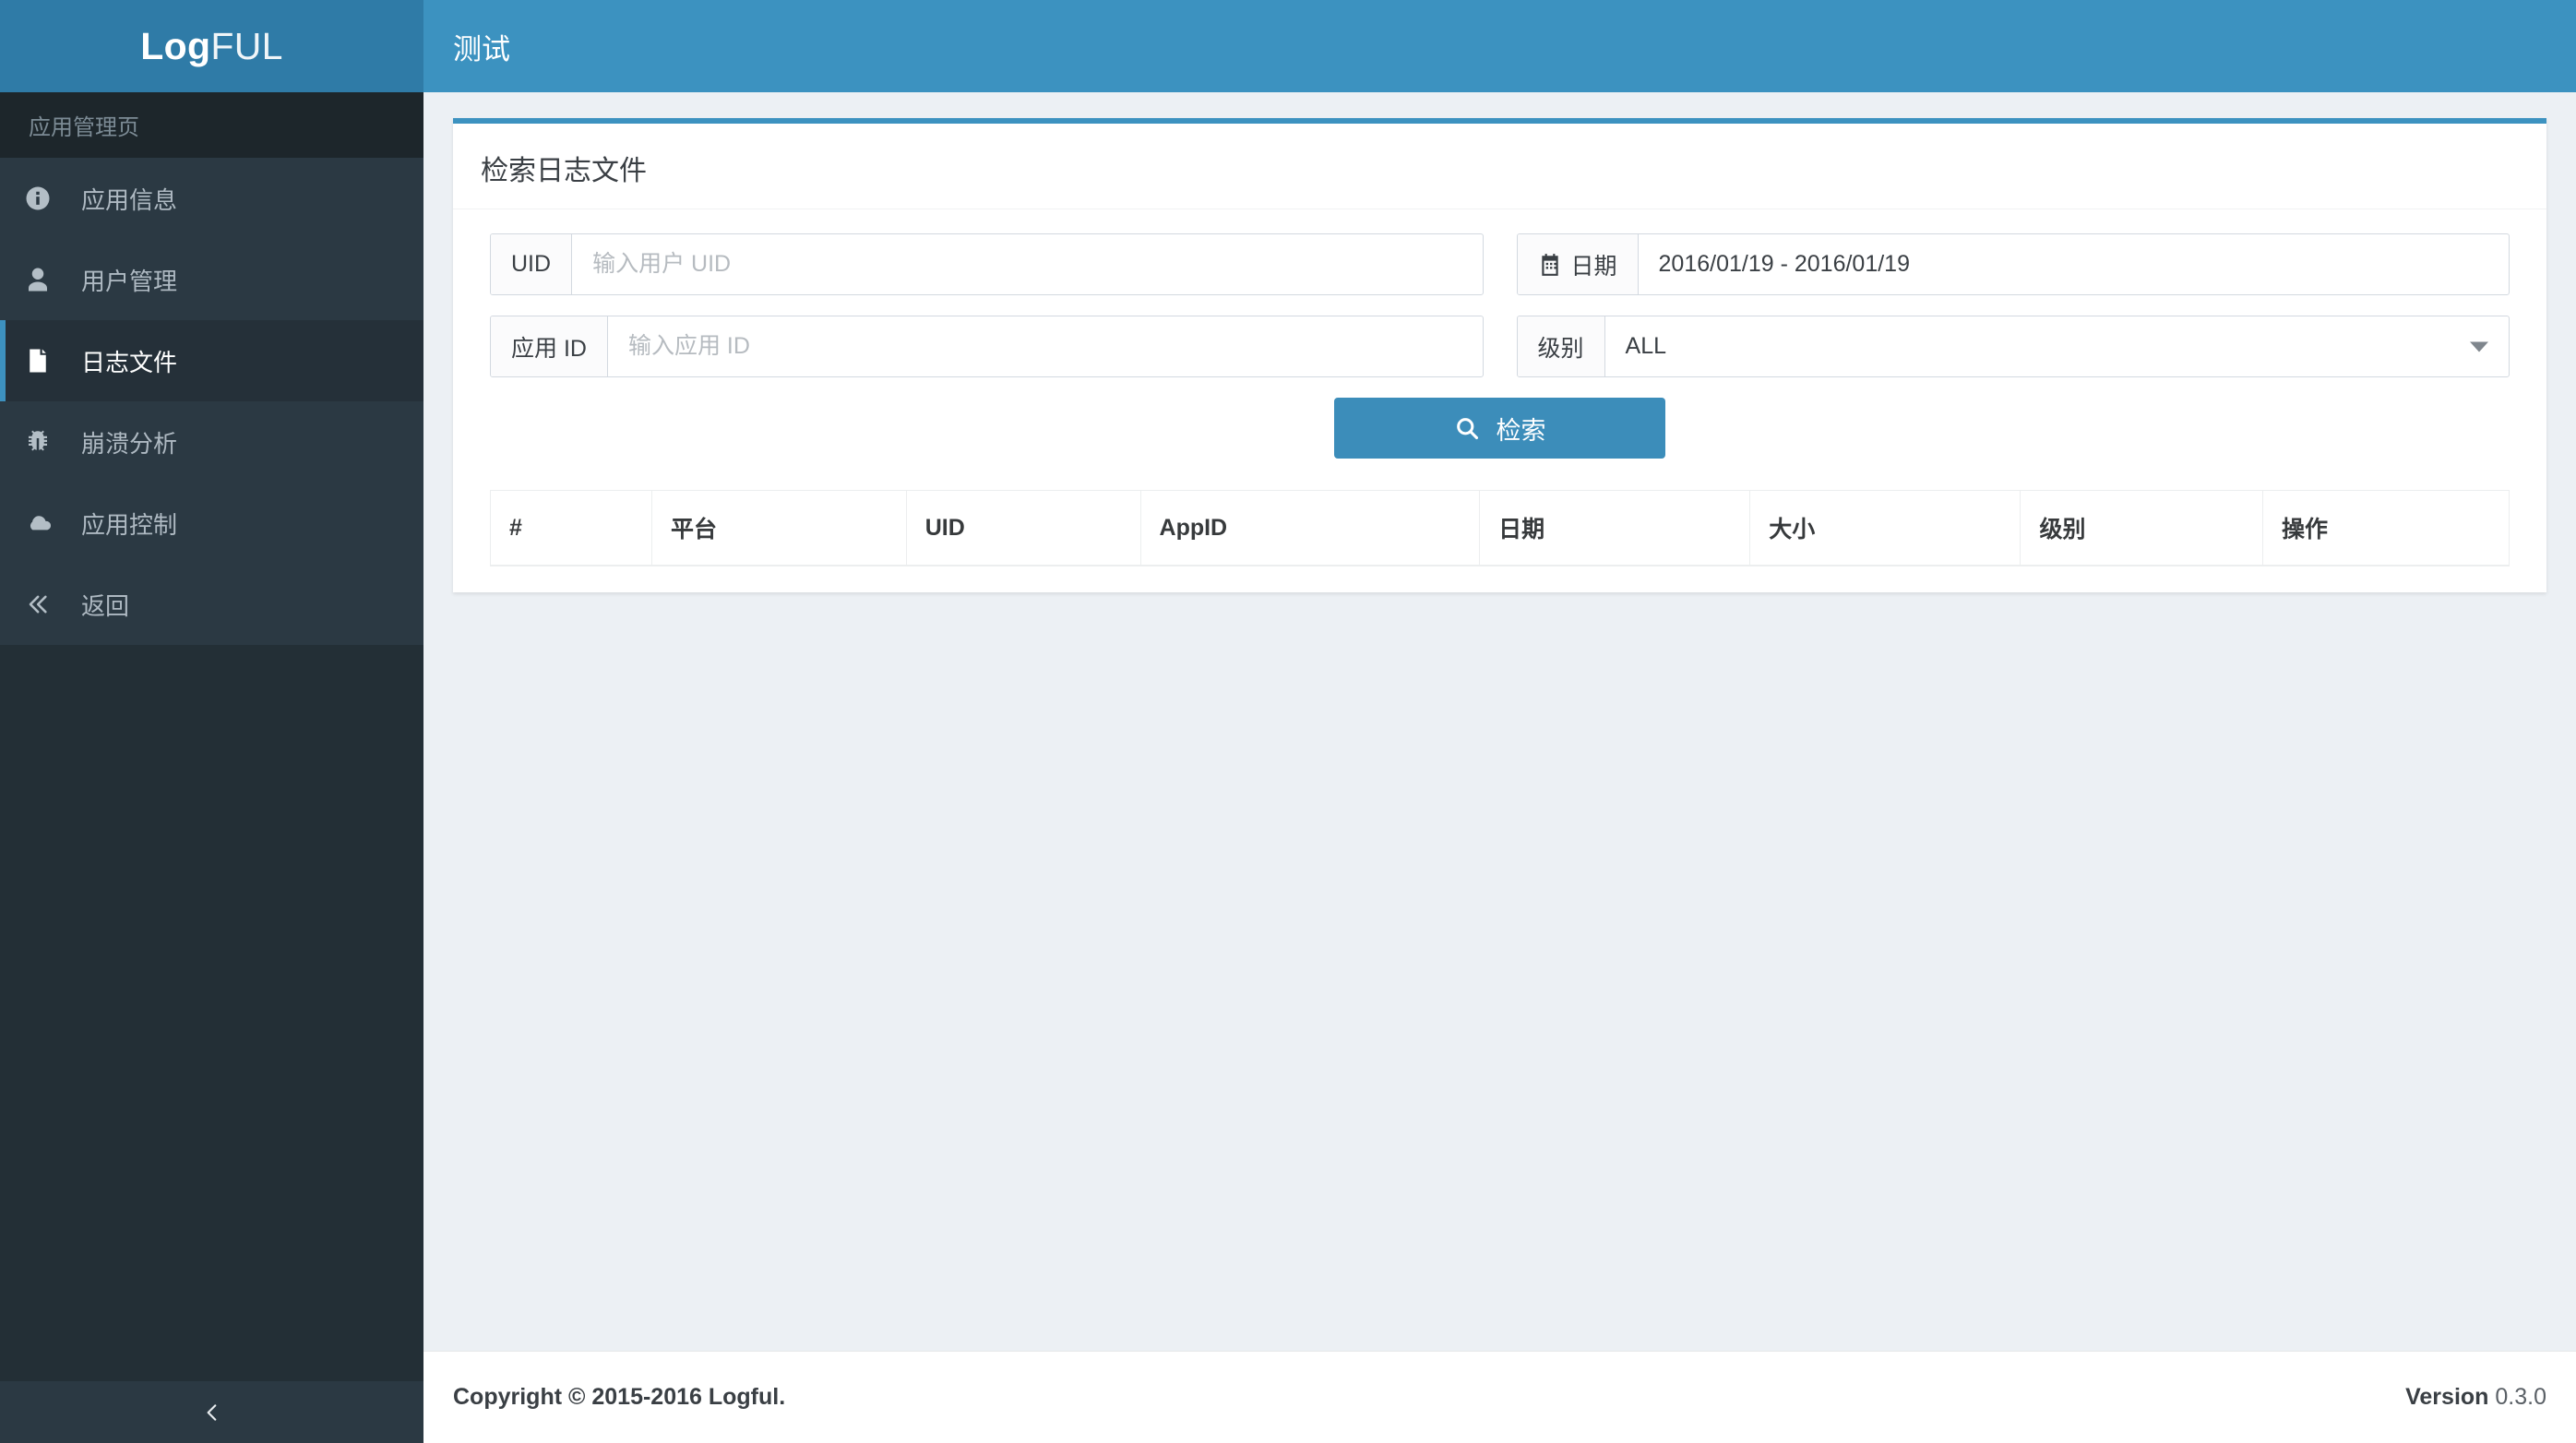 The height and width of the screenshot is (1443, 2576). I want to click on uid-input-group: UID, so click(987, 264).